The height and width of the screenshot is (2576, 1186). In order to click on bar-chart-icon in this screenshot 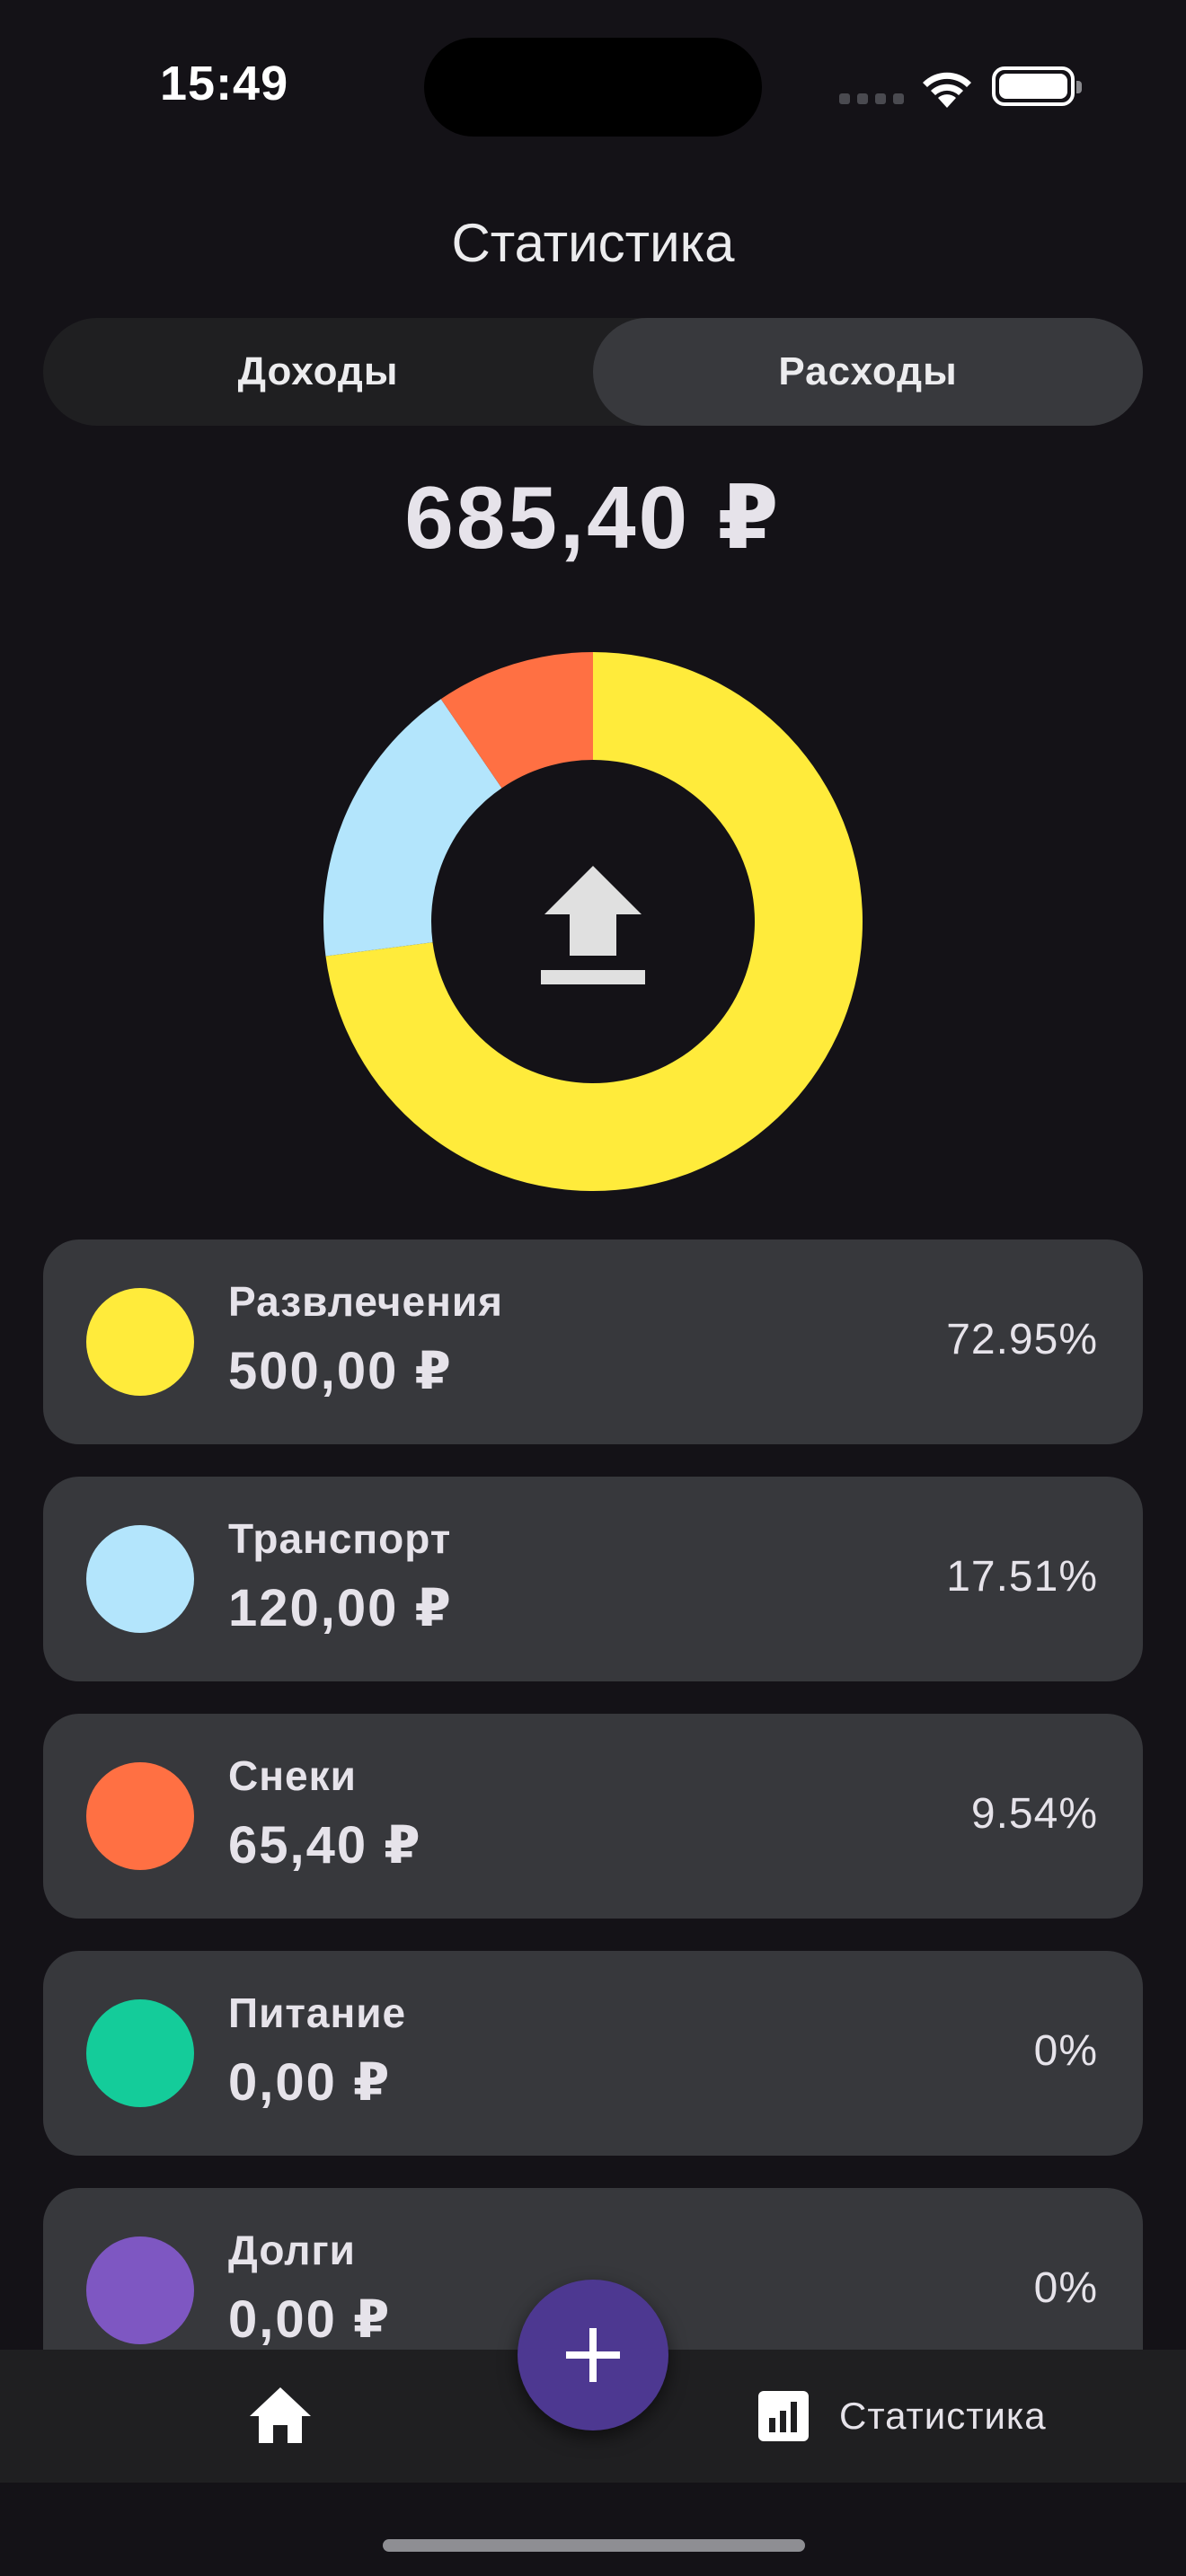, I will do `click(783, 2416)`.